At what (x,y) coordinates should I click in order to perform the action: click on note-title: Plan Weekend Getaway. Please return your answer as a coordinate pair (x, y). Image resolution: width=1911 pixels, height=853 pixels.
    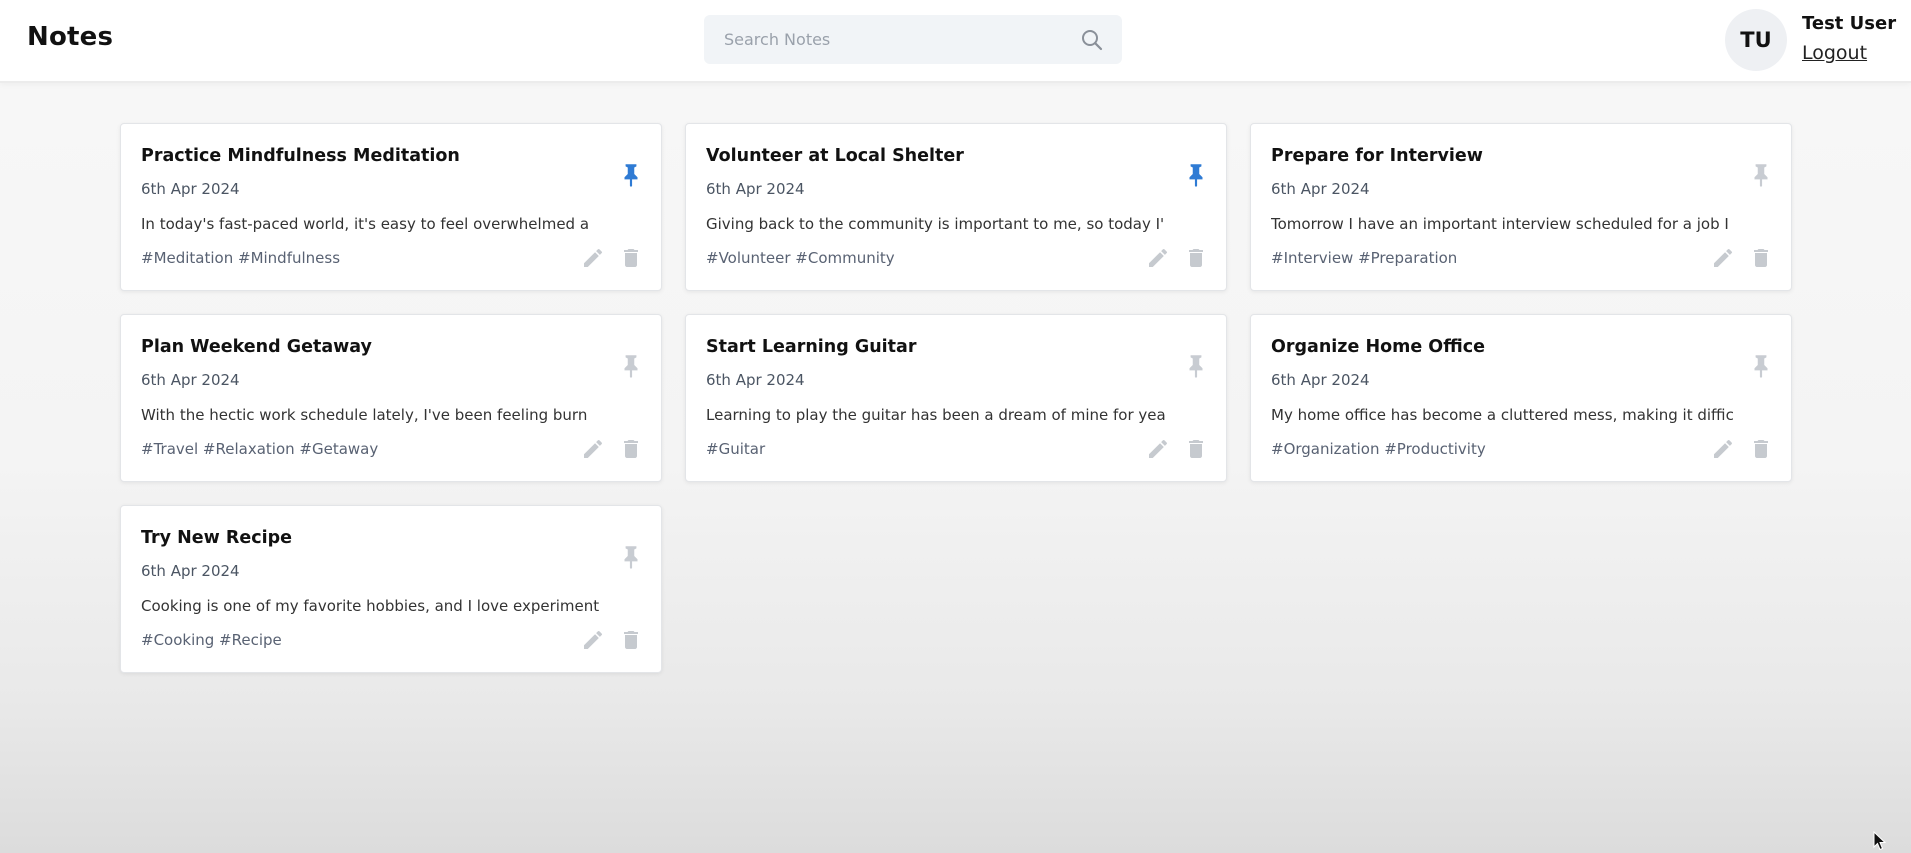
    Looking at the image, I should click on (256, 347).